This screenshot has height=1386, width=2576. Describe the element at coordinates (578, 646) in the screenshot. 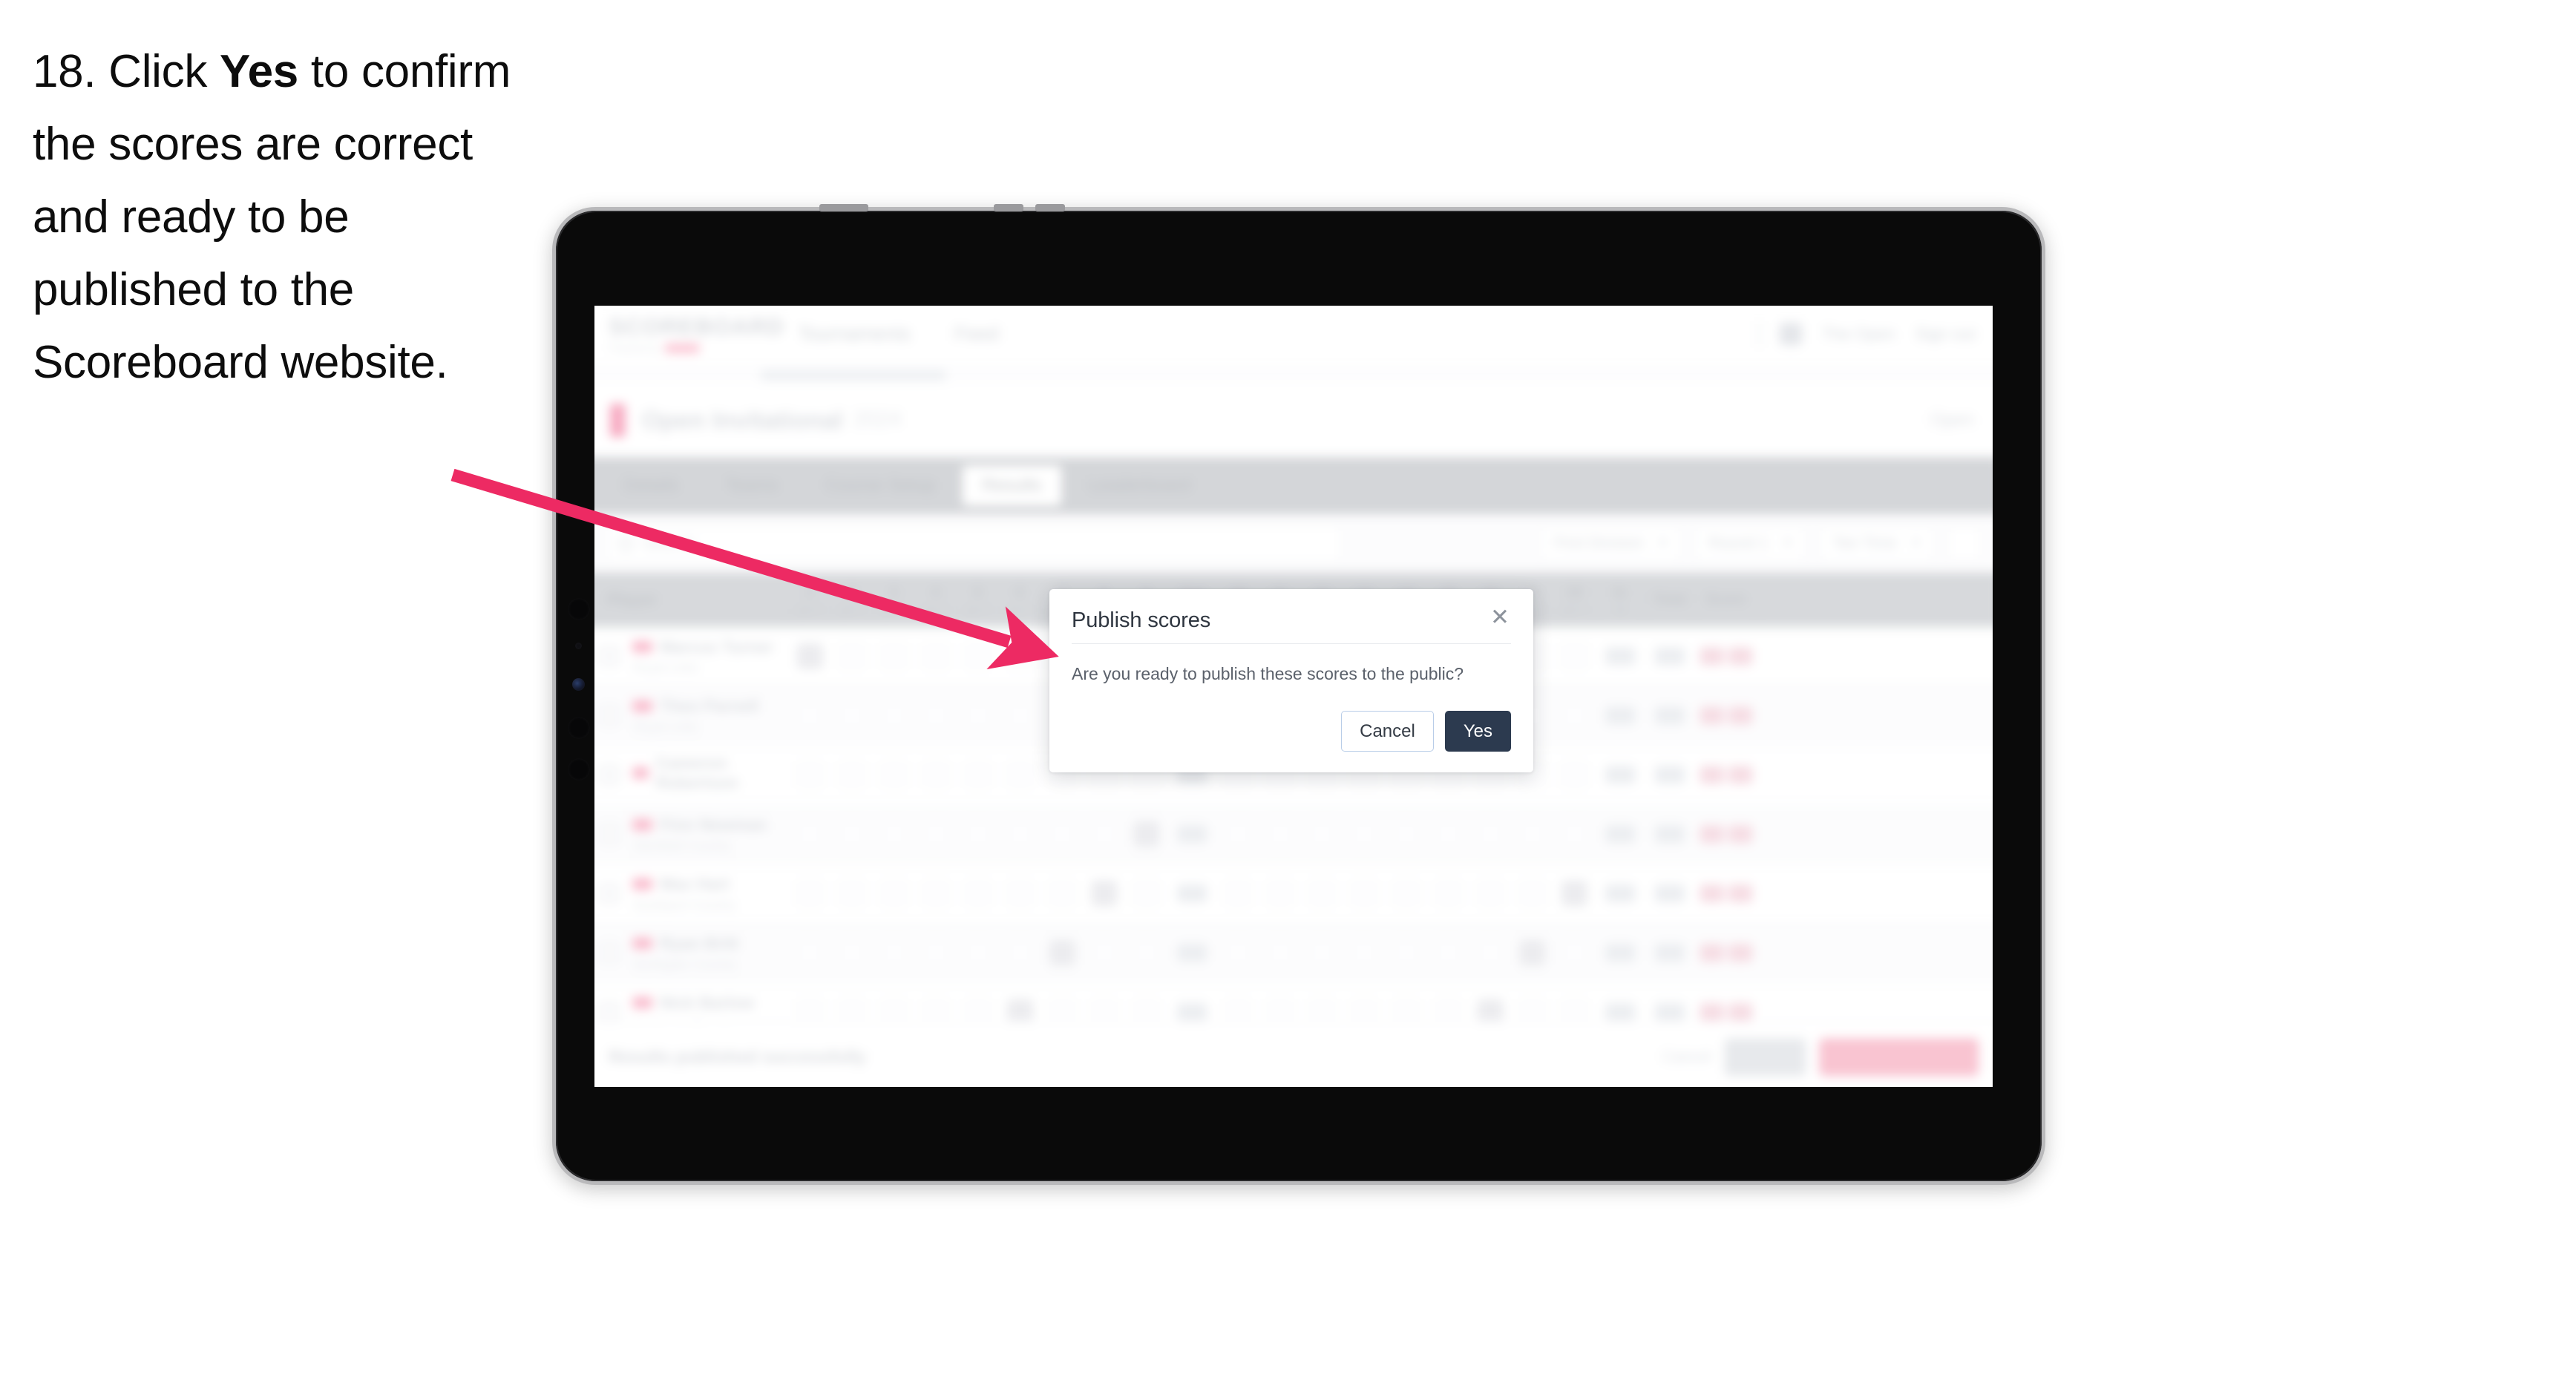

I see `microphone-icon` at that location.